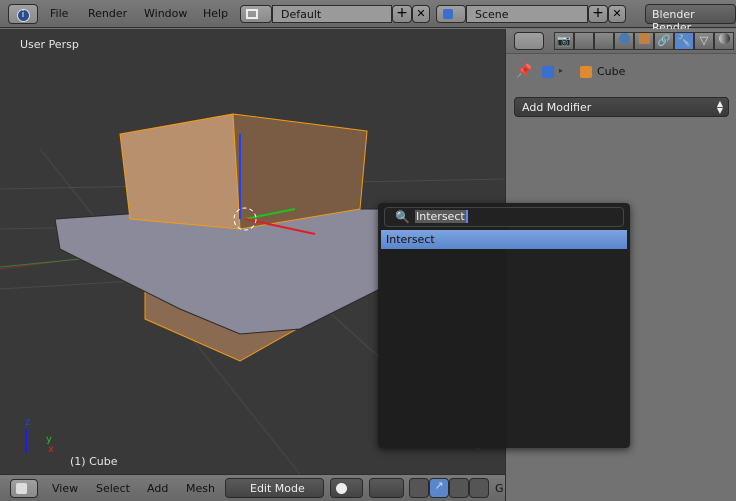 This screenshot has height=501, width=736. What do you see at coordinates (113, 488) in the screenshot?
I see `menu-select: Select` at bounding box center [113, 488].